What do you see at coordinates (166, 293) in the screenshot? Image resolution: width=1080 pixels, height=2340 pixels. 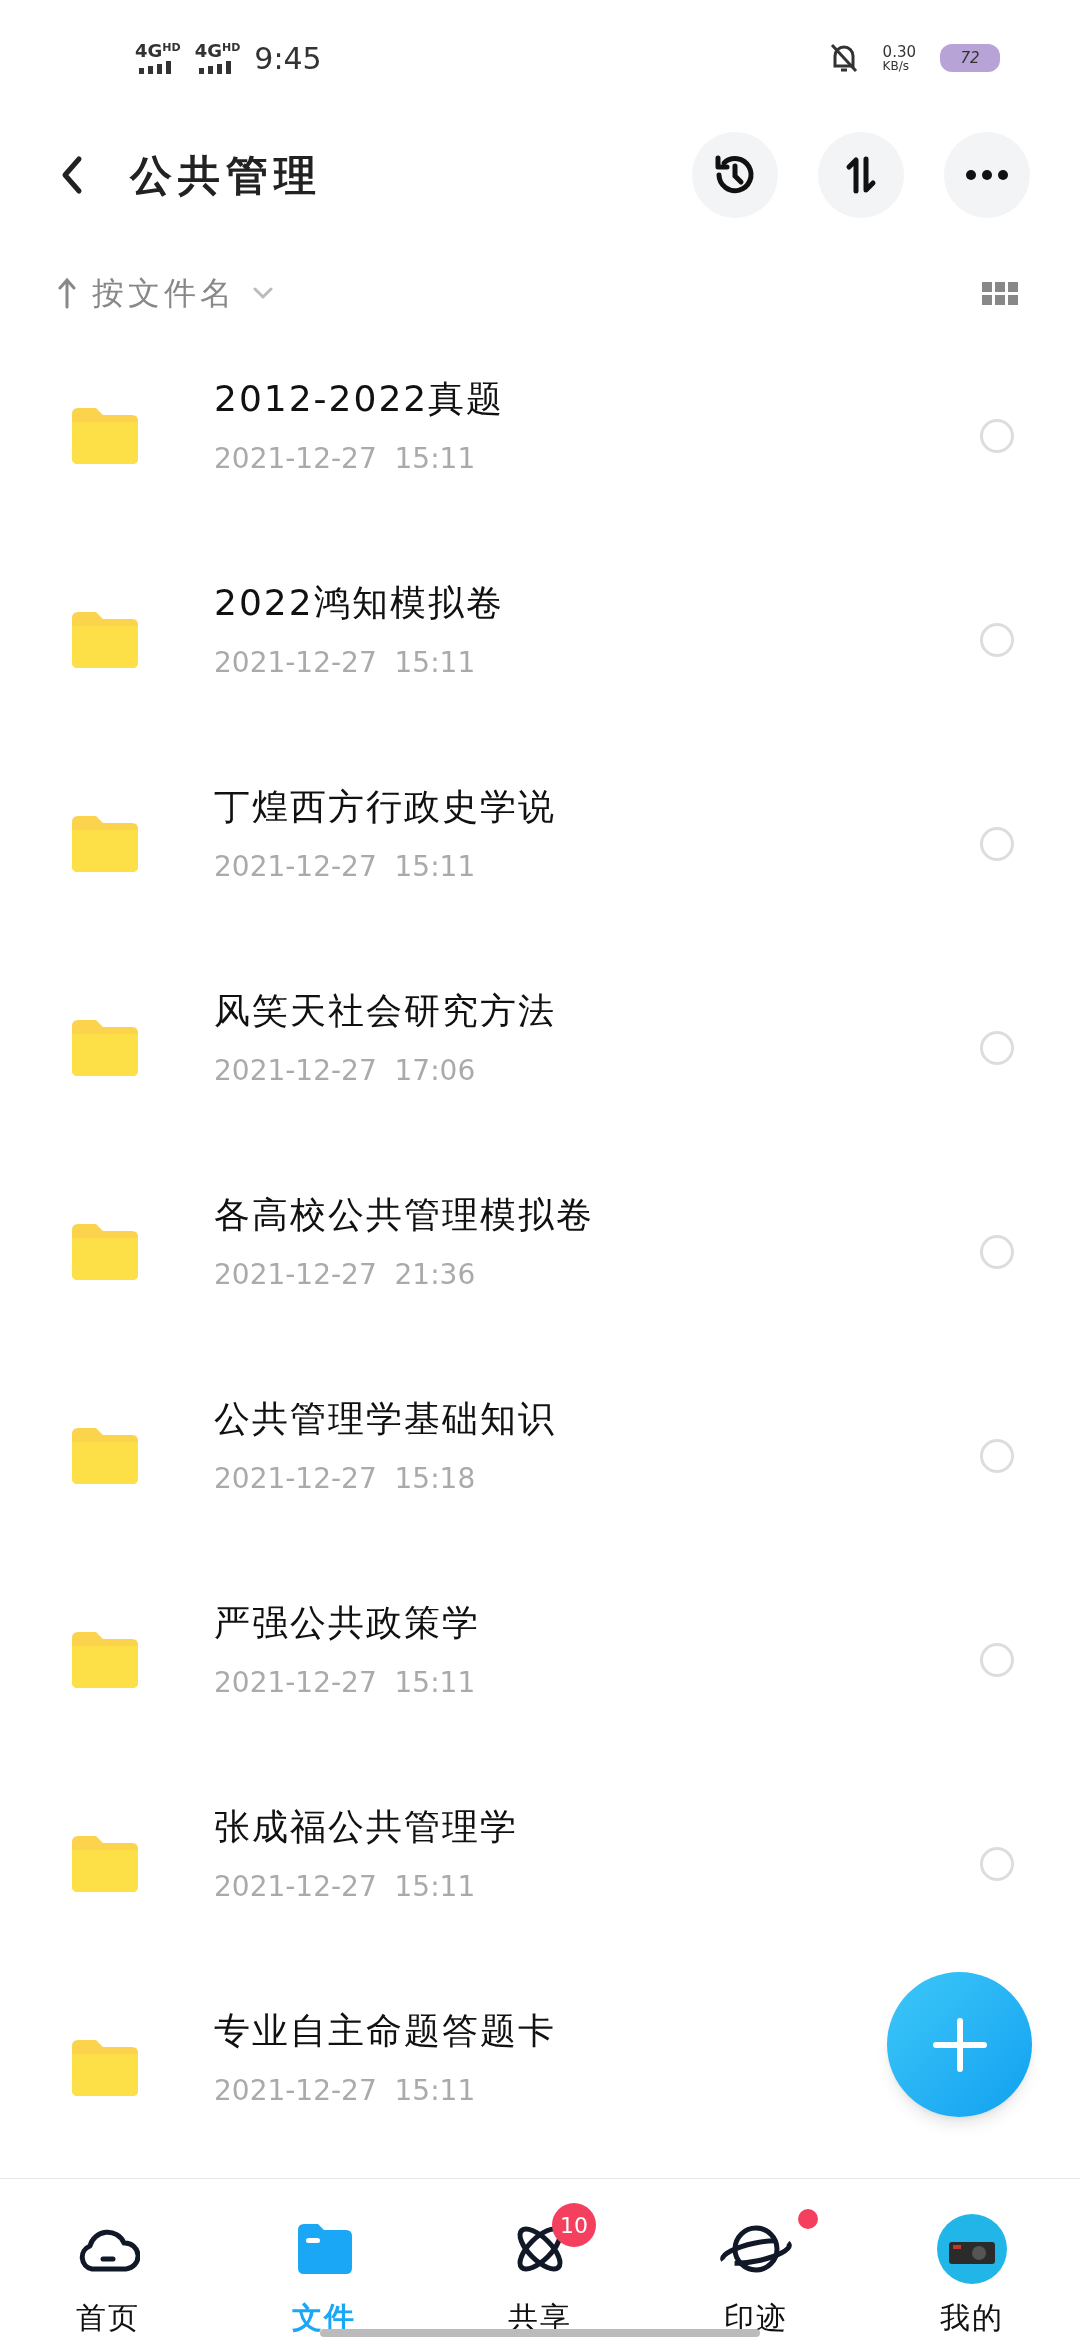 I see `sort-by-name-dropdown: 按文件名` at bounding box center [166, 293].